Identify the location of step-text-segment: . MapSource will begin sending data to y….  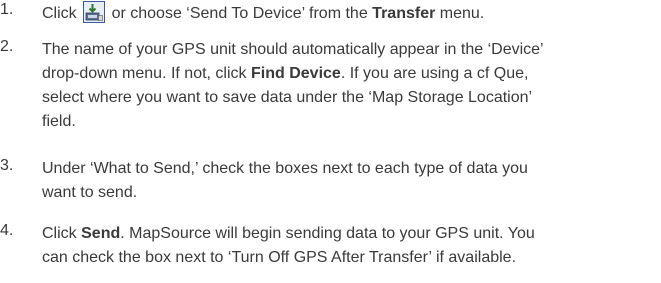
(327, 233).